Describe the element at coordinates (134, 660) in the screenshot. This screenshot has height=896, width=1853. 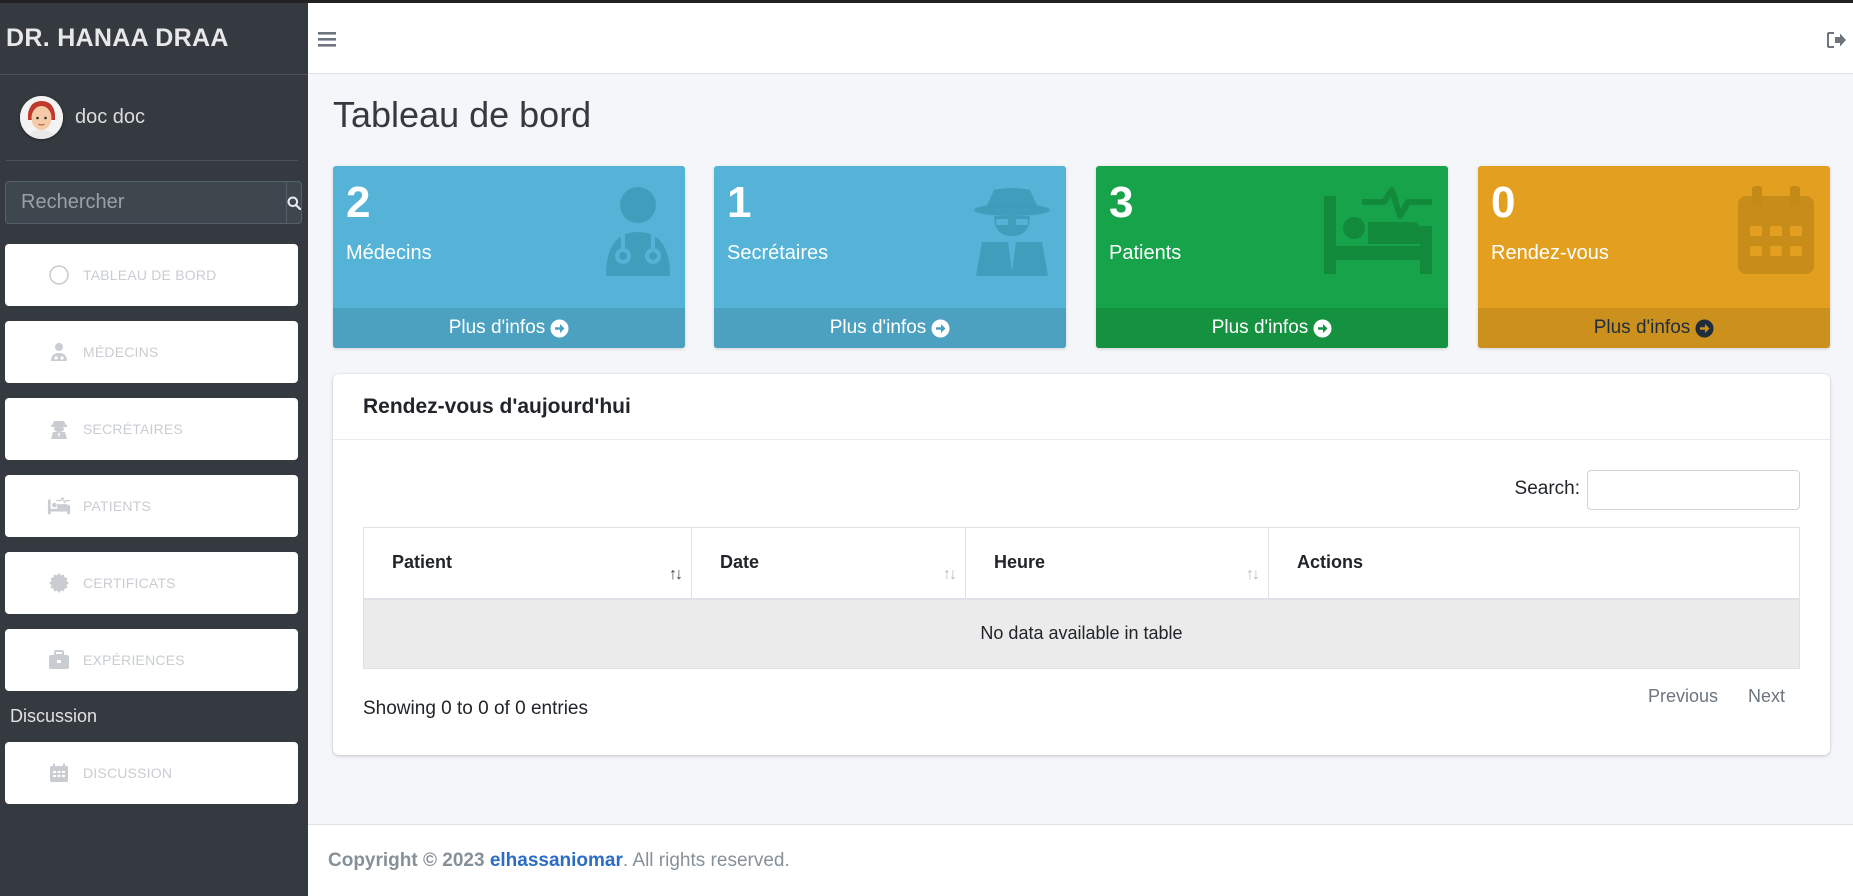
I see `sidebar-item-label: EXPÉRIENCES` at that location.